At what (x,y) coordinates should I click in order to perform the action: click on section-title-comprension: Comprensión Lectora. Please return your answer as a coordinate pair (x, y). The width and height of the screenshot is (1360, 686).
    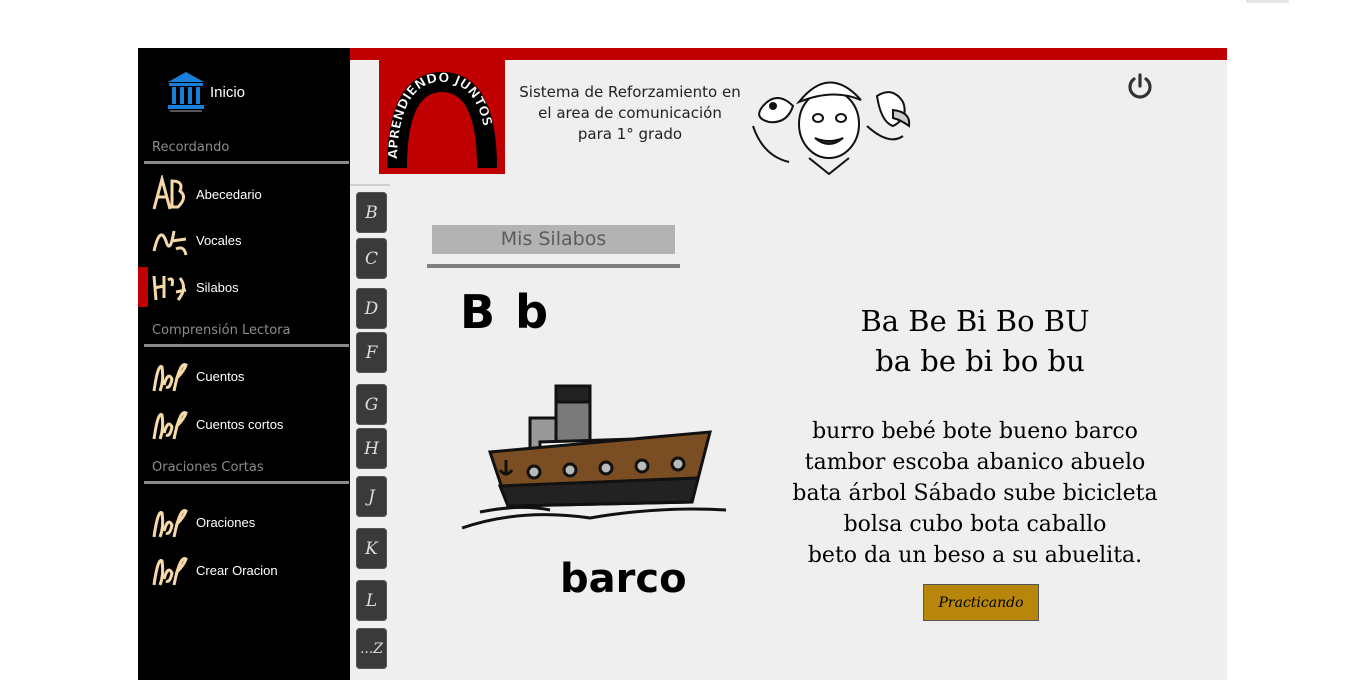
    Looking at the image, I should click on (221, 330).